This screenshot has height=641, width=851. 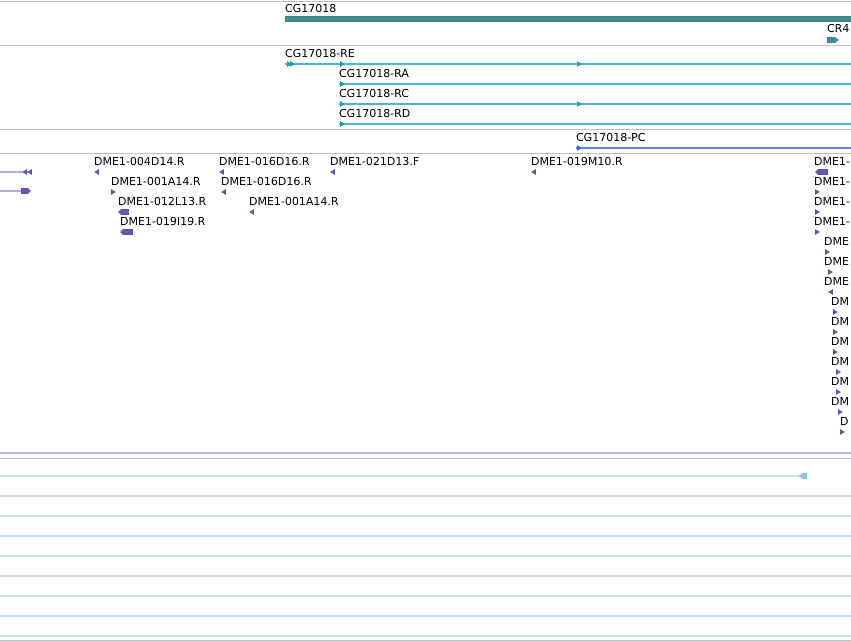 I want to click on transcript-label: CG17018-RC, so click(x=374, y=93).